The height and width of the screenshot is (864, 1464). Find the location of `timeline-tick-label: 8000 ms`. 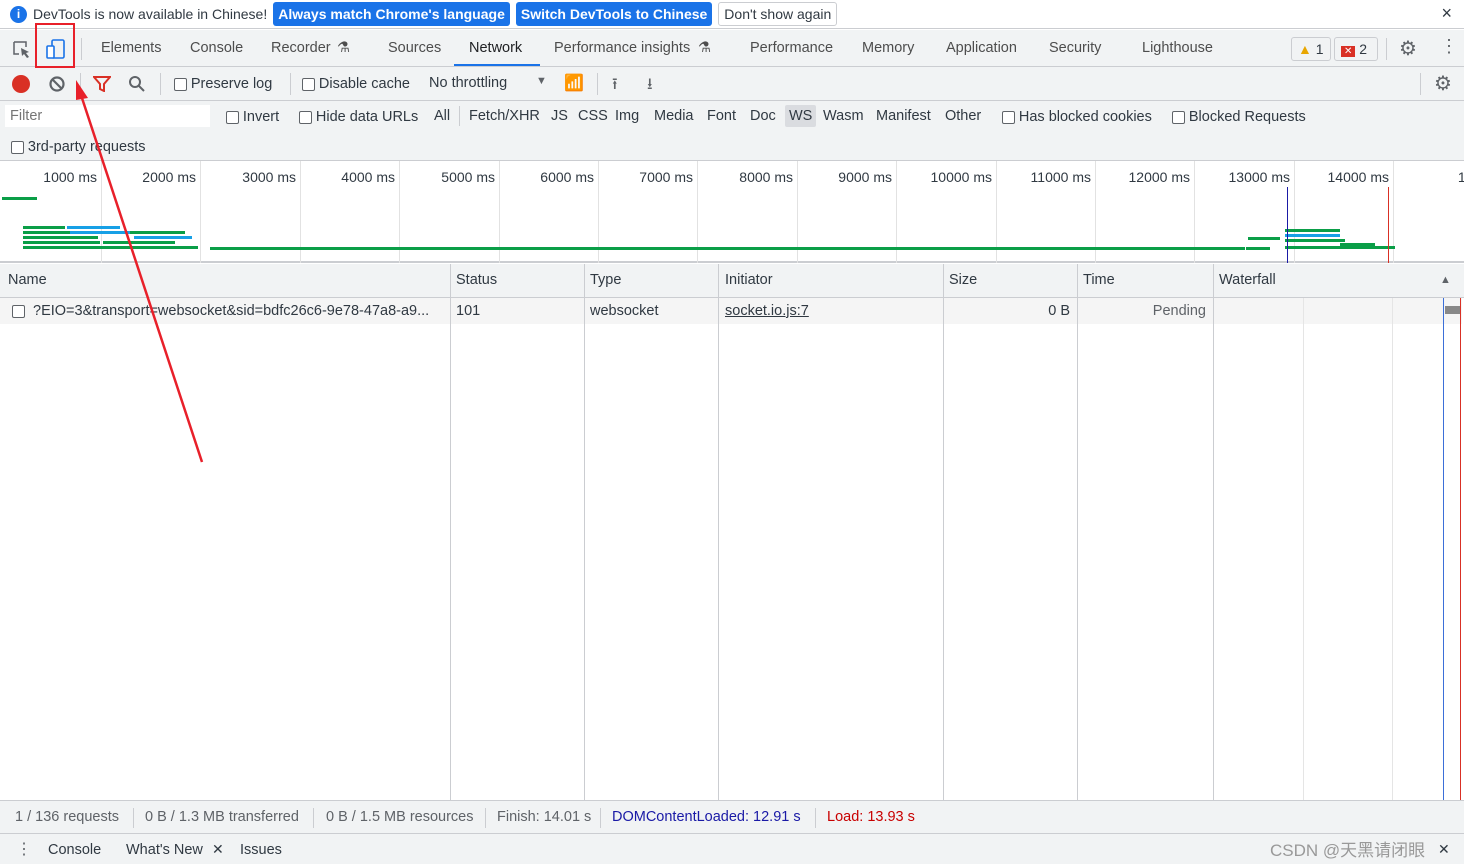

timeline-tick-label: 8000 ms is located at coordinates (766, 177).